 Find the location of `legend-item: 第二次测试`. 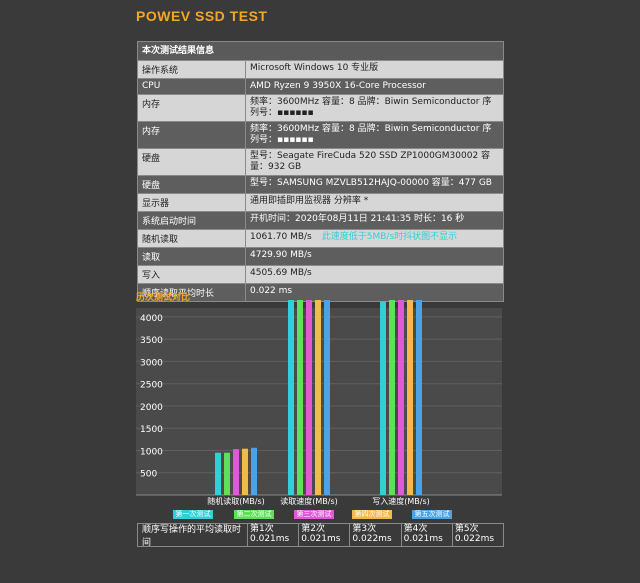

legend-item: 第二次测试 is located at coordinates (254, 514).